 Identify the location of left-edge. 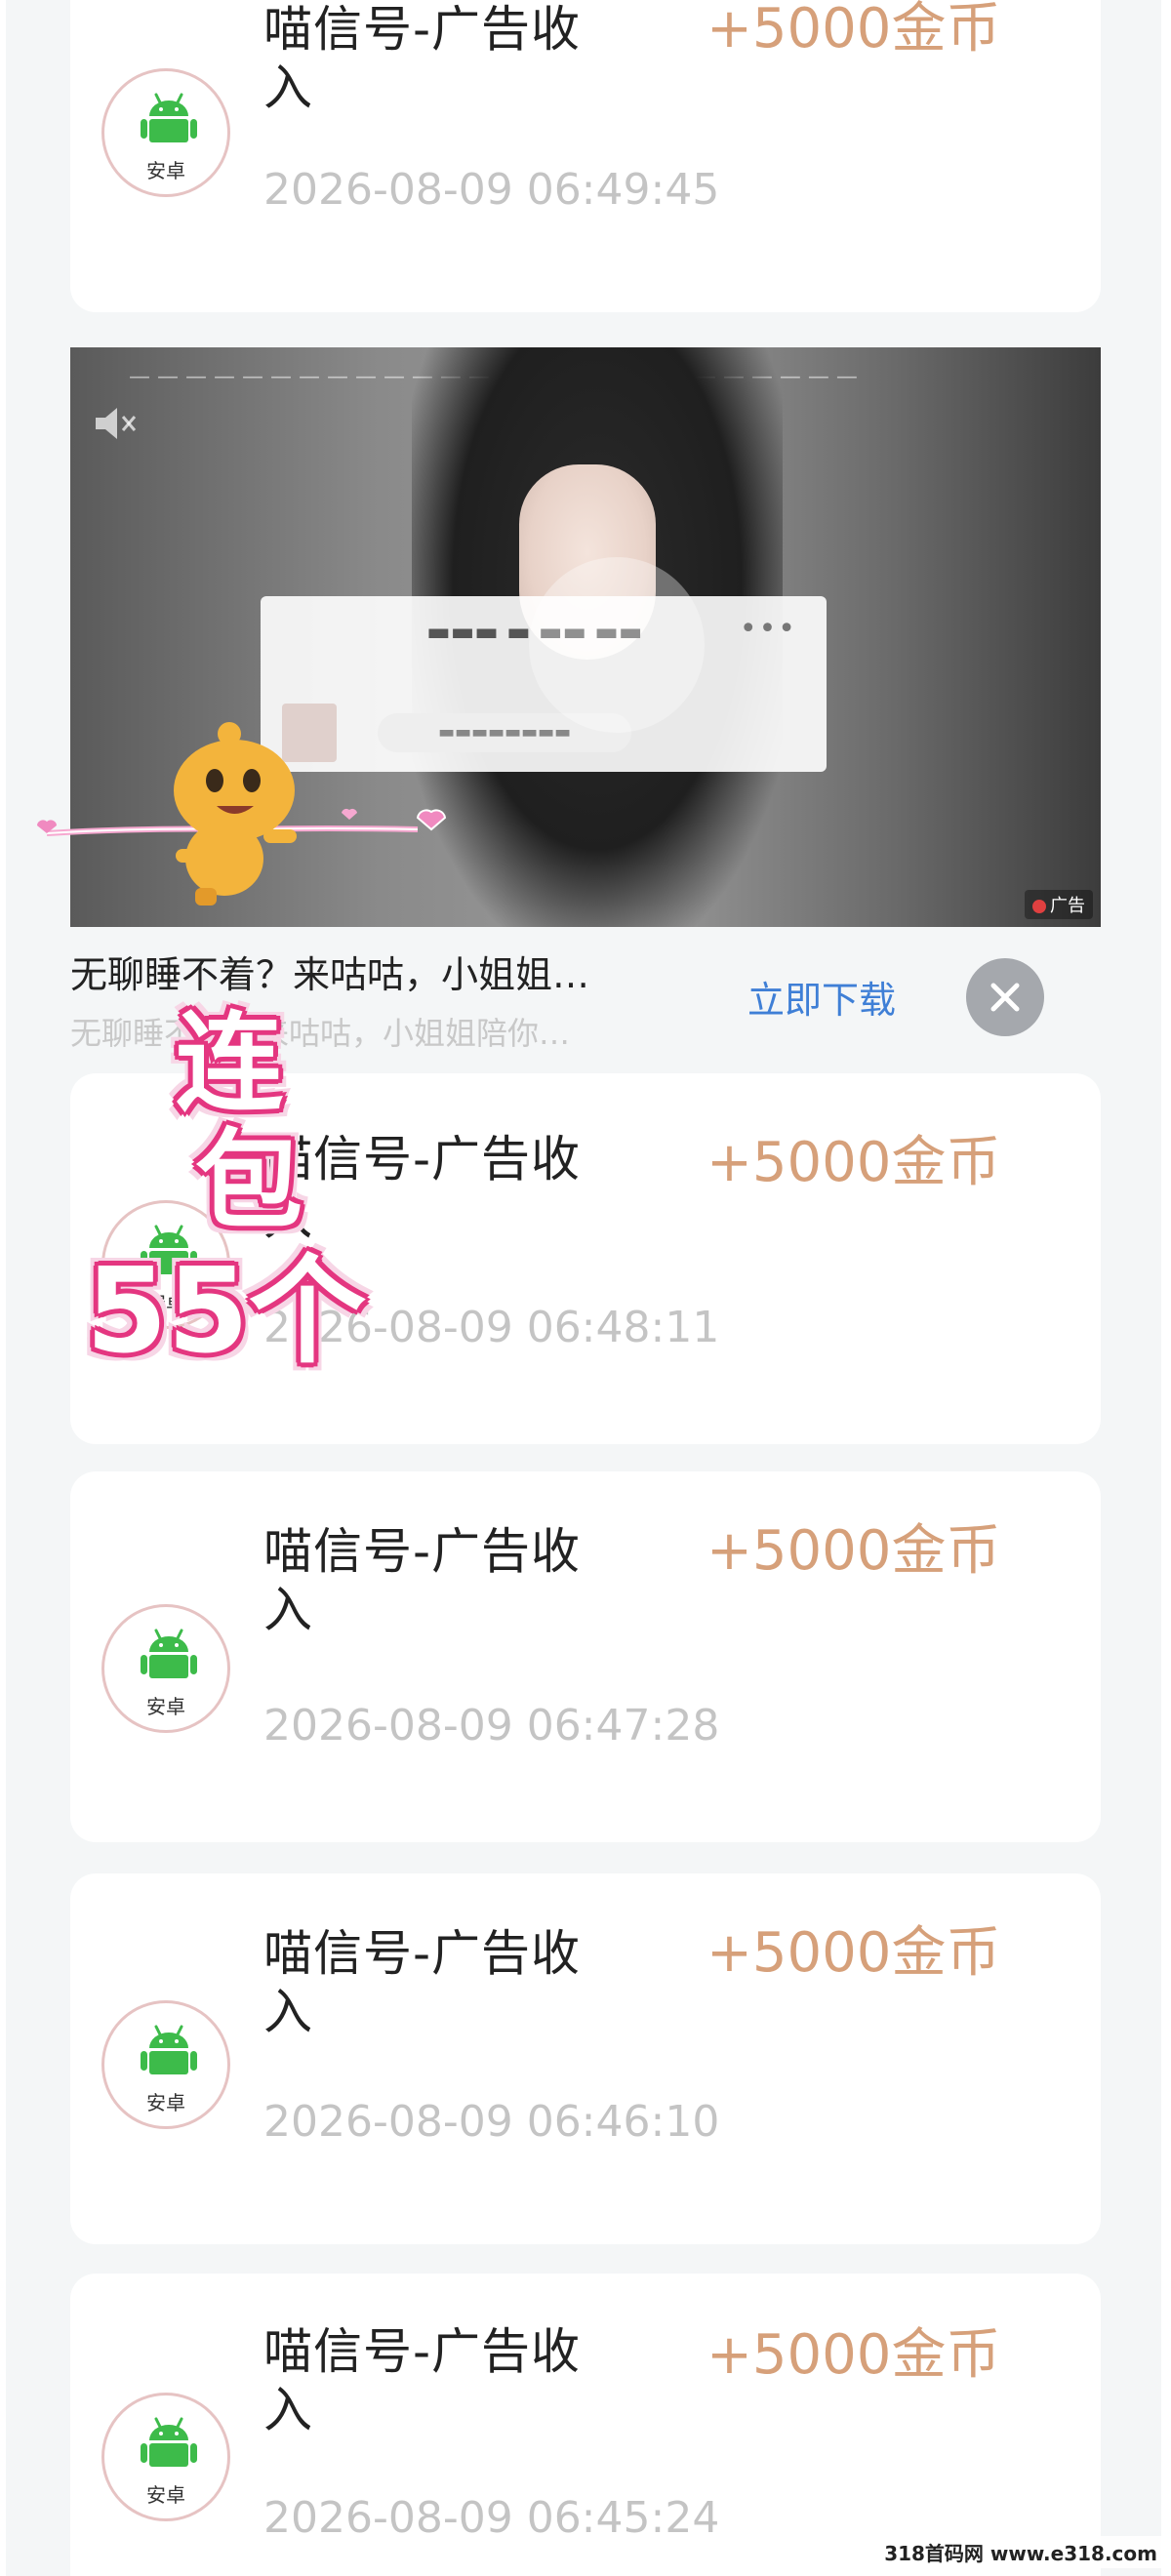
(3, 1288).